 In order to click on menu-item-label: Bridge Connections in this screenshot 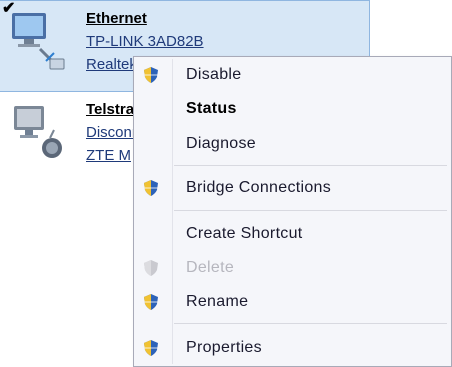, I will do `click(259, 187)`.